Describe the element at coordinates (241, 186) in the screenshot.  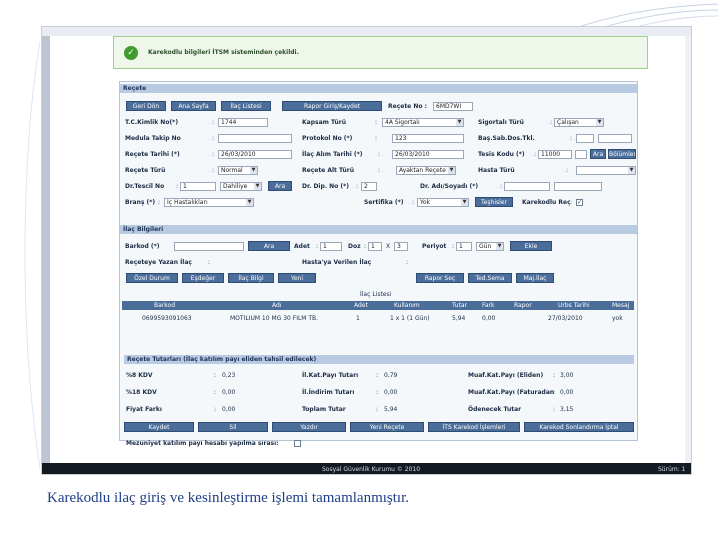
I see `dr-brans-select: Dahiliye ▼` at that location.